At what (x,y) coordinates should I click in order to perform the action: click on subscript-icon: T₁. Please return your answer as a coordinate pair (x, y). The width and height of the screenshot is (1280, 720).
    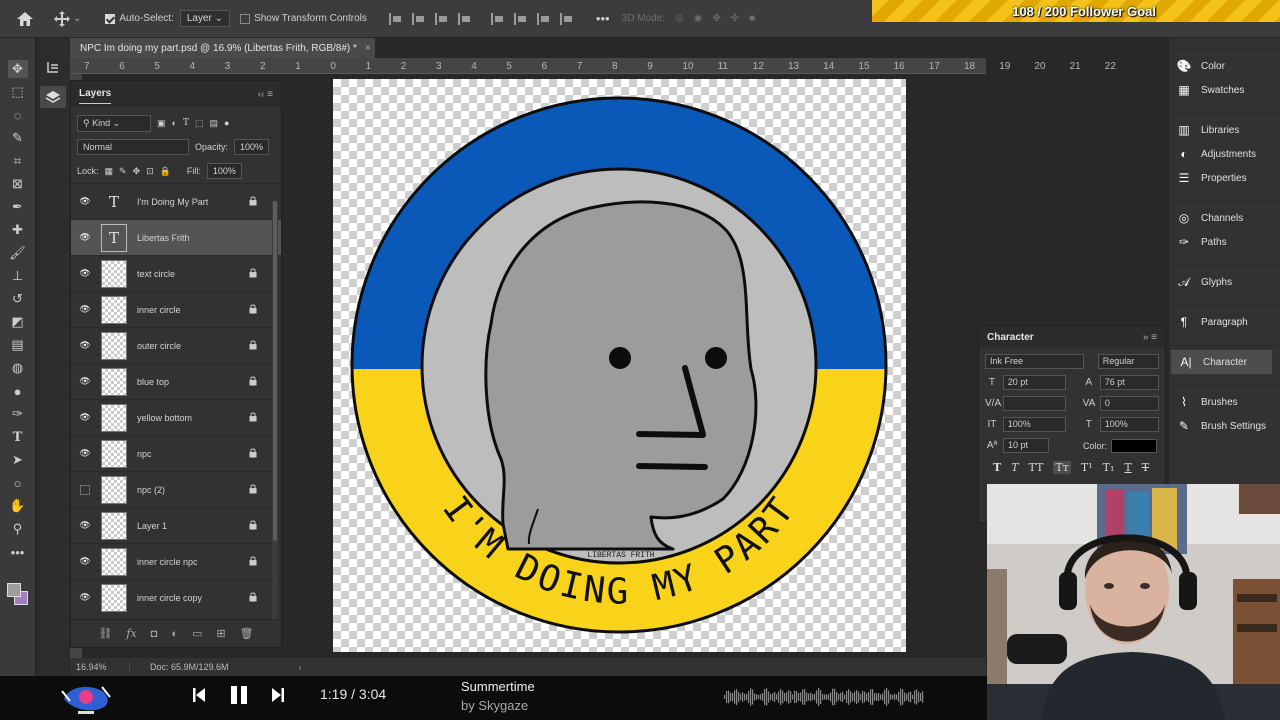
    Looking at the image, I should click on (1109, 467).